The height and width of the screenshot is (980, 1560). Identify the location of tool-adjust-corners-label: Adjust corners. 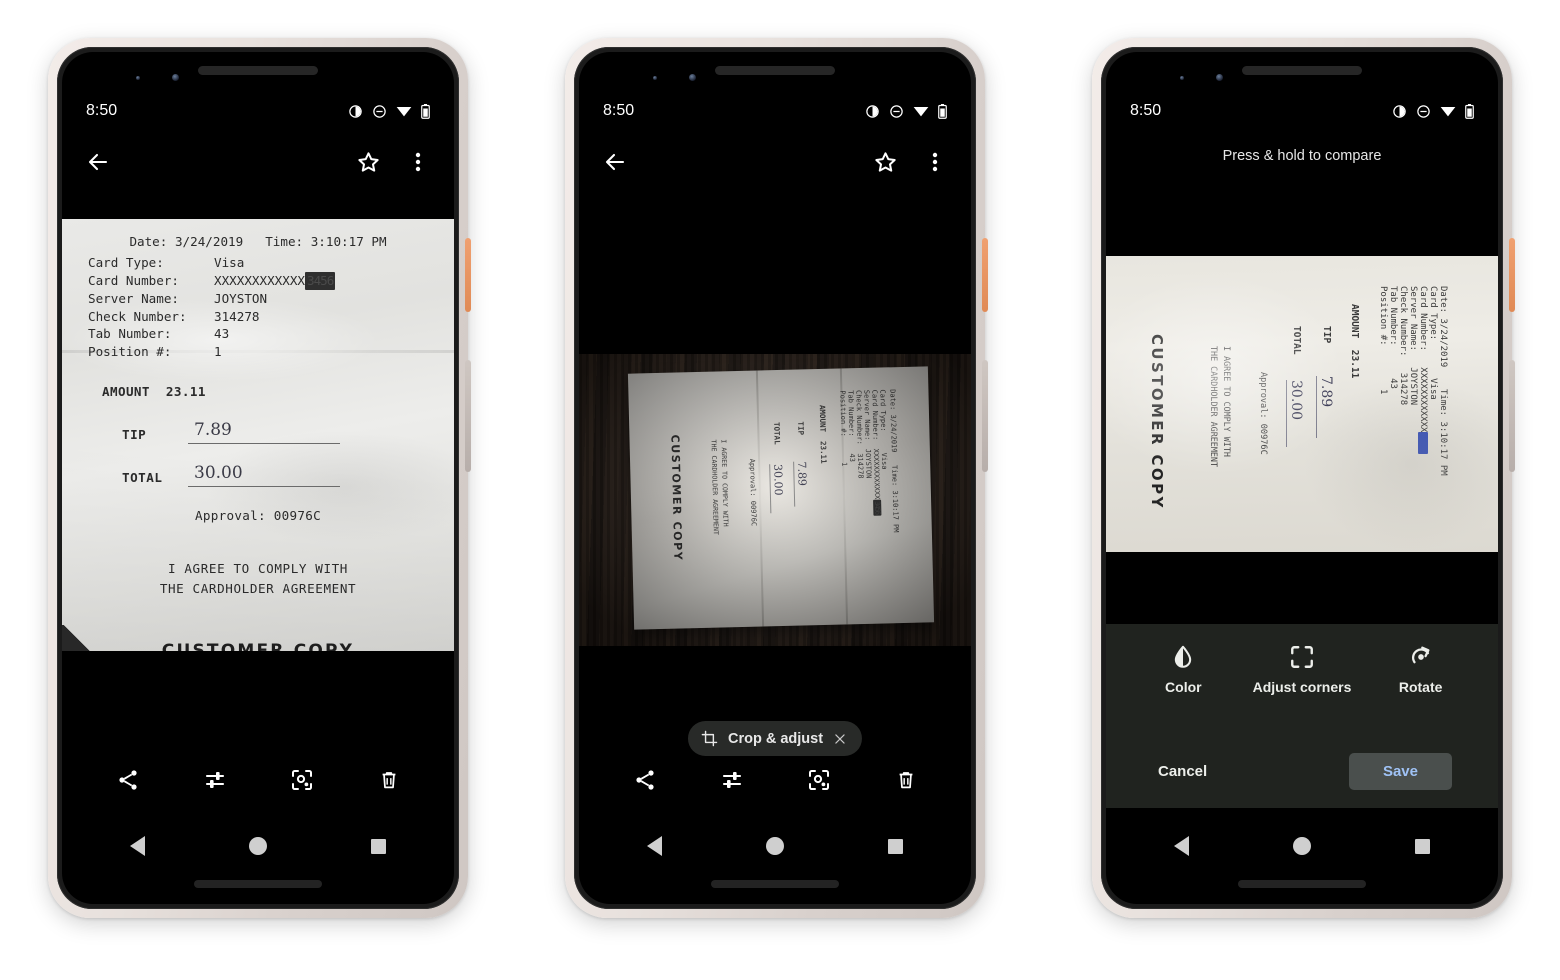
(1302, 687).